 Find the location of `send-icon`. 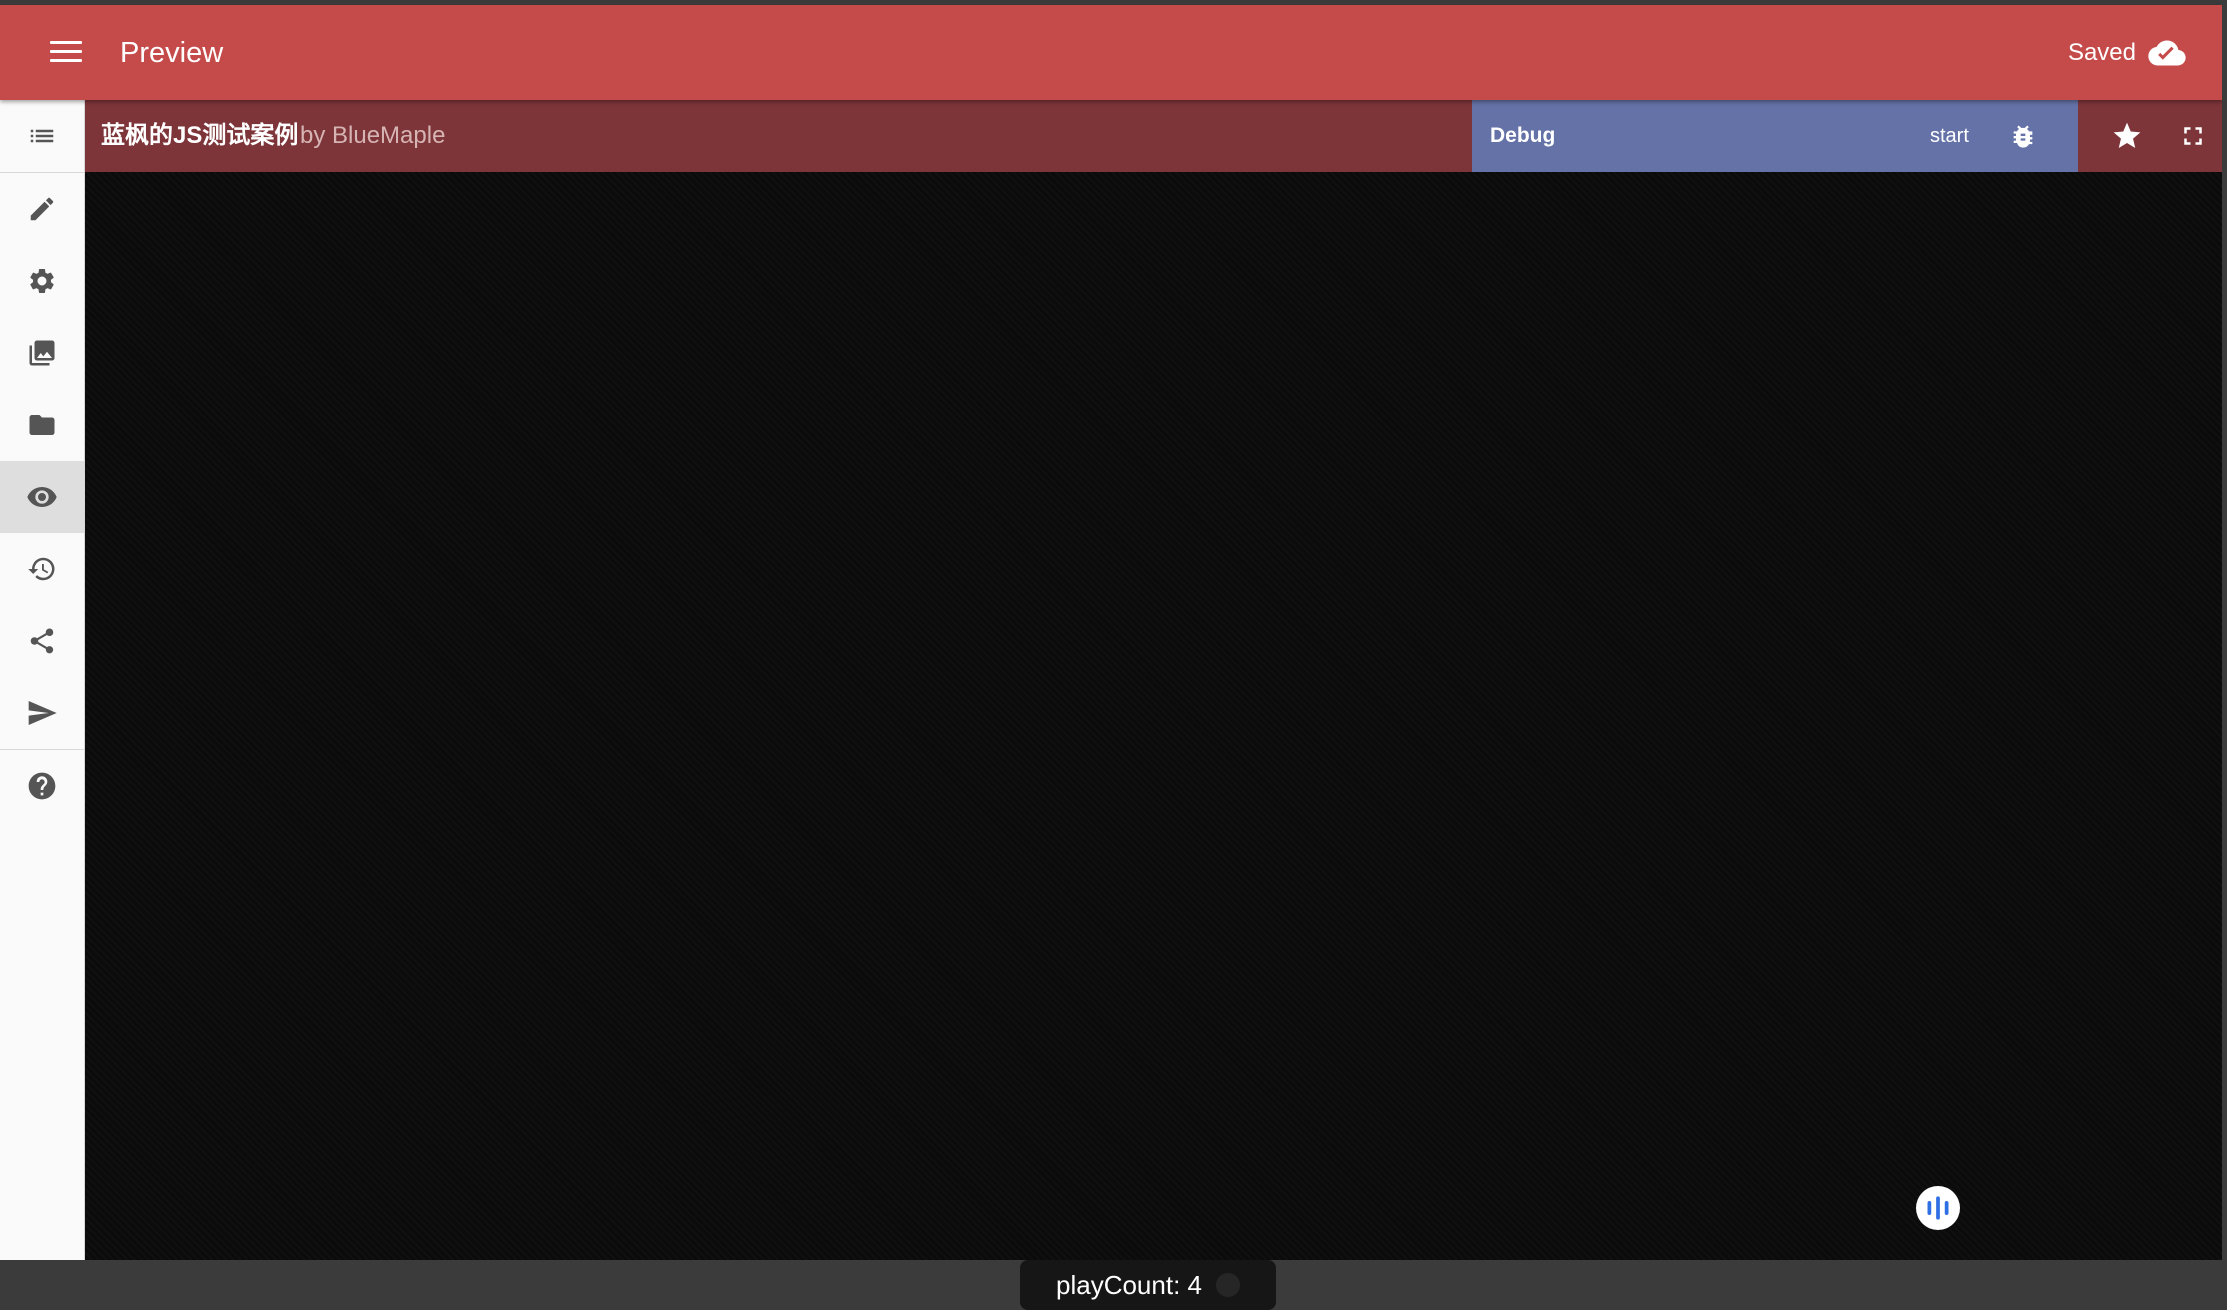

send-icon is located at coordinates (42, 713).